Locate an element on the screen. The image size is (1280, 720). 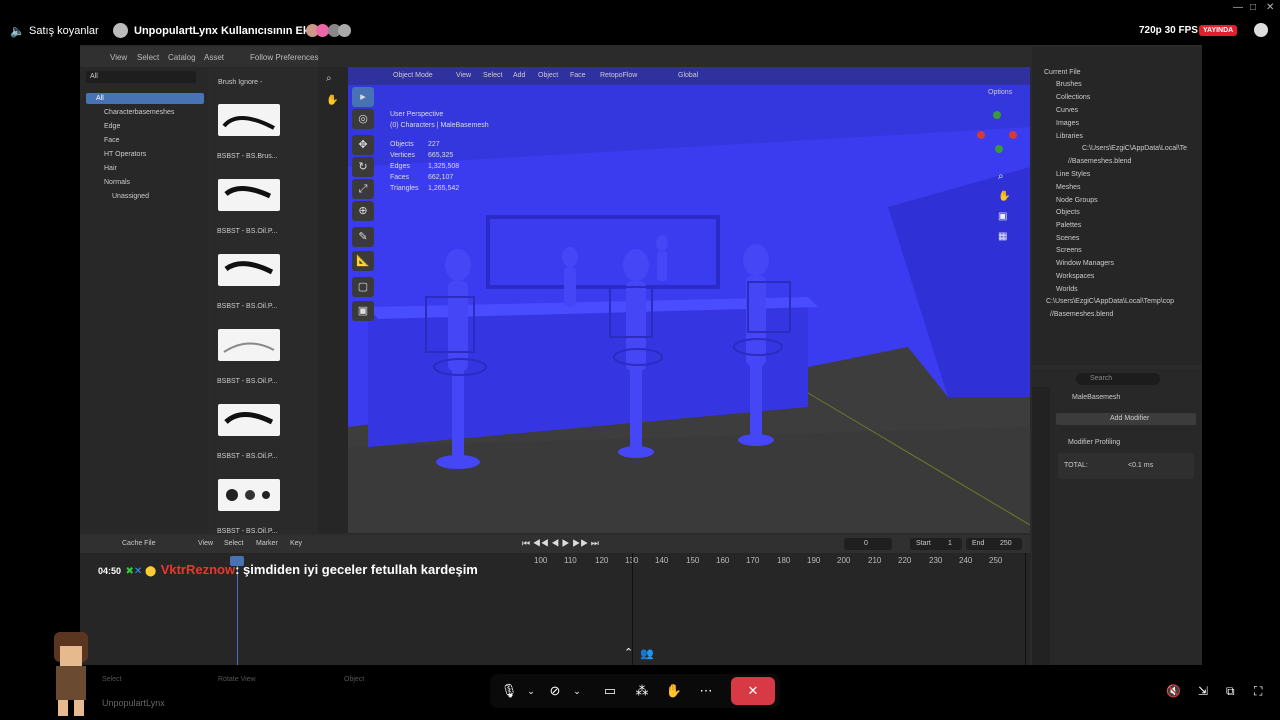
menu-select: Select is located at coordinates (148, 57).